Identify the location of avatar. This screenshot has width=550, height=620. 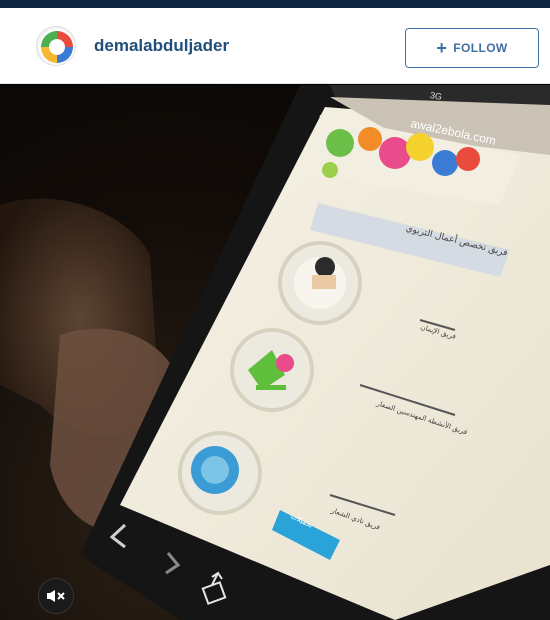
(56, 46).